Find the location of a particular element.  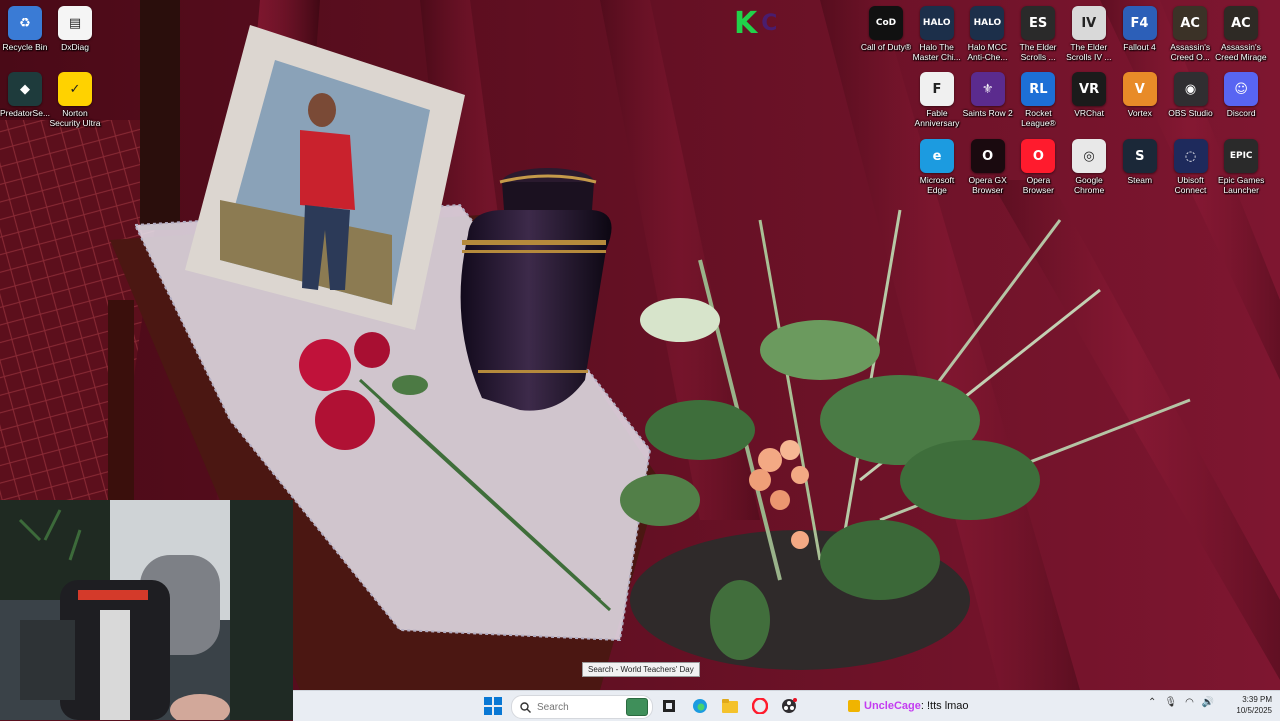

desktop-icon-label: Steam is located at coordinates (1140, 180).